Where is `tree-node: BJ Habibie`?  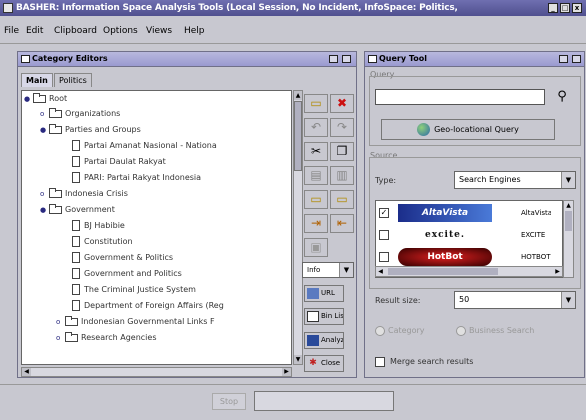
tree-node: BJ Habibie is located at coordinates (98, 226).